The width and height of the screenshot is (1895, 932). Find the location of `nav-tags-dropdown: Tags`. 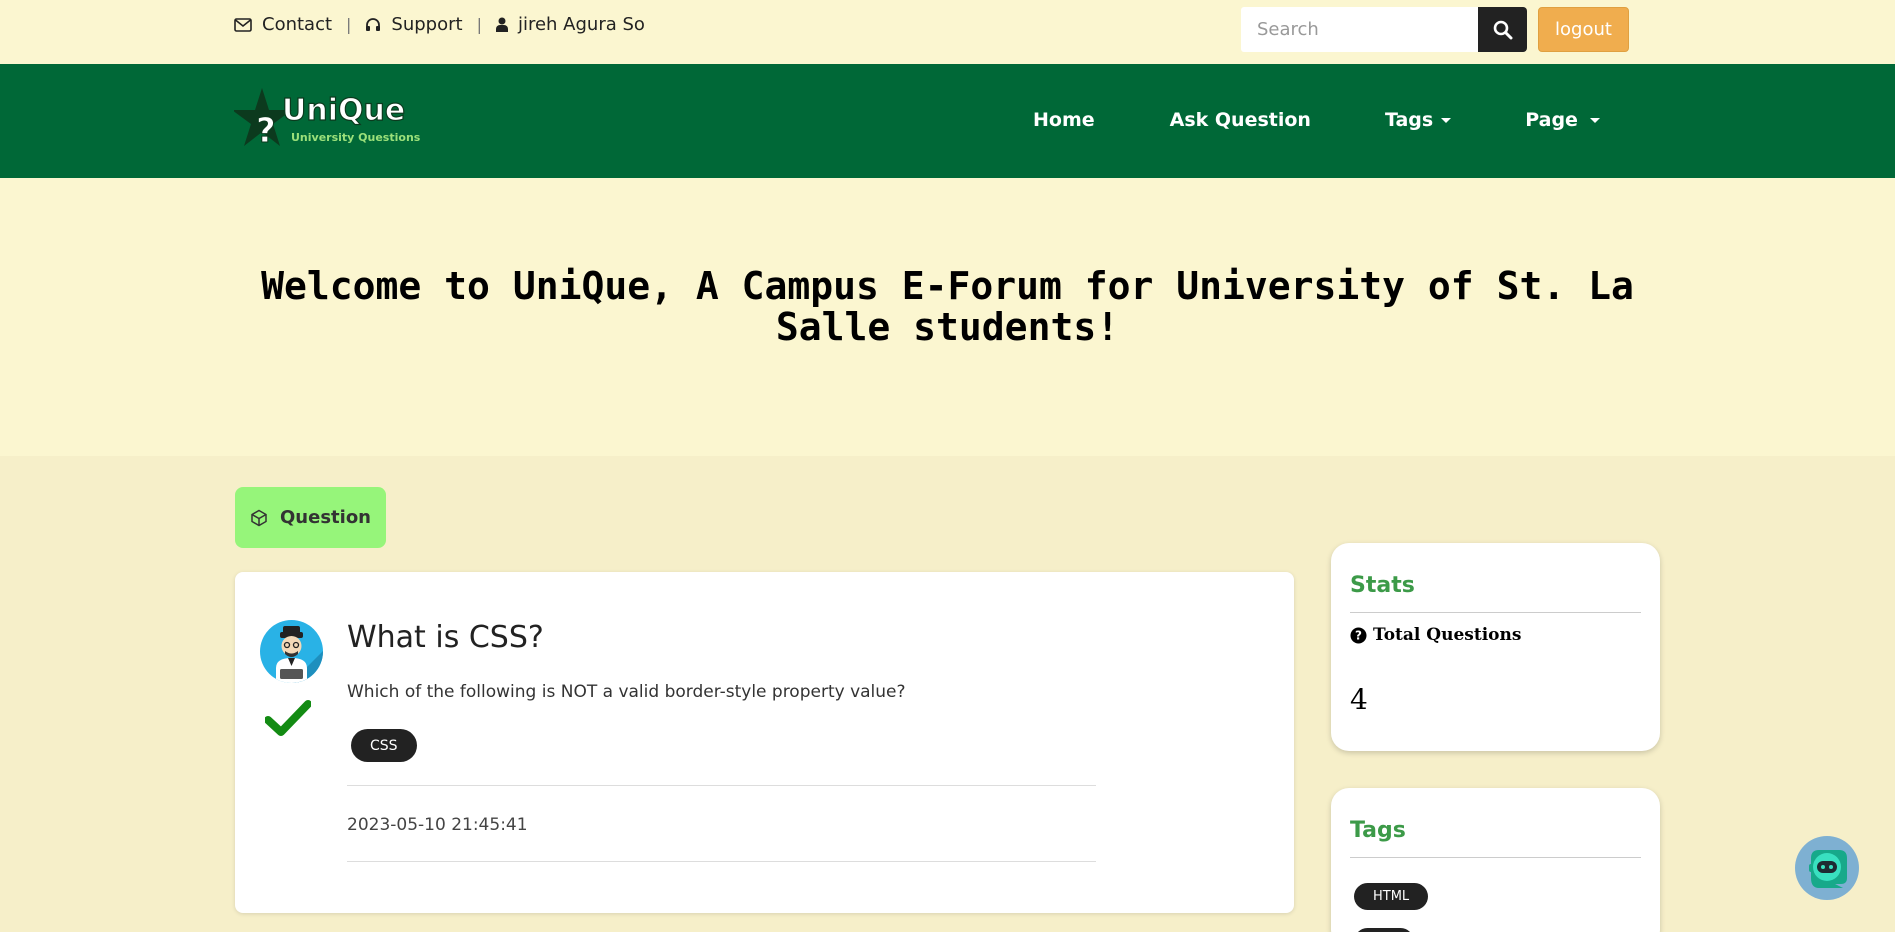

nav-tags-dropdown: Tags is located at coordinates (1418, 120).